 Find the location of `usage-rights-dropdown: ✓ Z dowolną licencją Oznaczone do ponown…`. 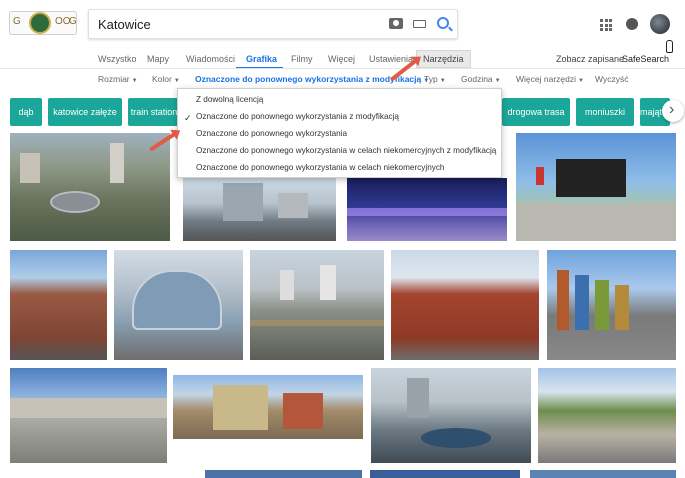

usage-rights-dropdown: ✓ Z dowolną licencją Oznaczone do ponown… is located at coordinates (339, 133).